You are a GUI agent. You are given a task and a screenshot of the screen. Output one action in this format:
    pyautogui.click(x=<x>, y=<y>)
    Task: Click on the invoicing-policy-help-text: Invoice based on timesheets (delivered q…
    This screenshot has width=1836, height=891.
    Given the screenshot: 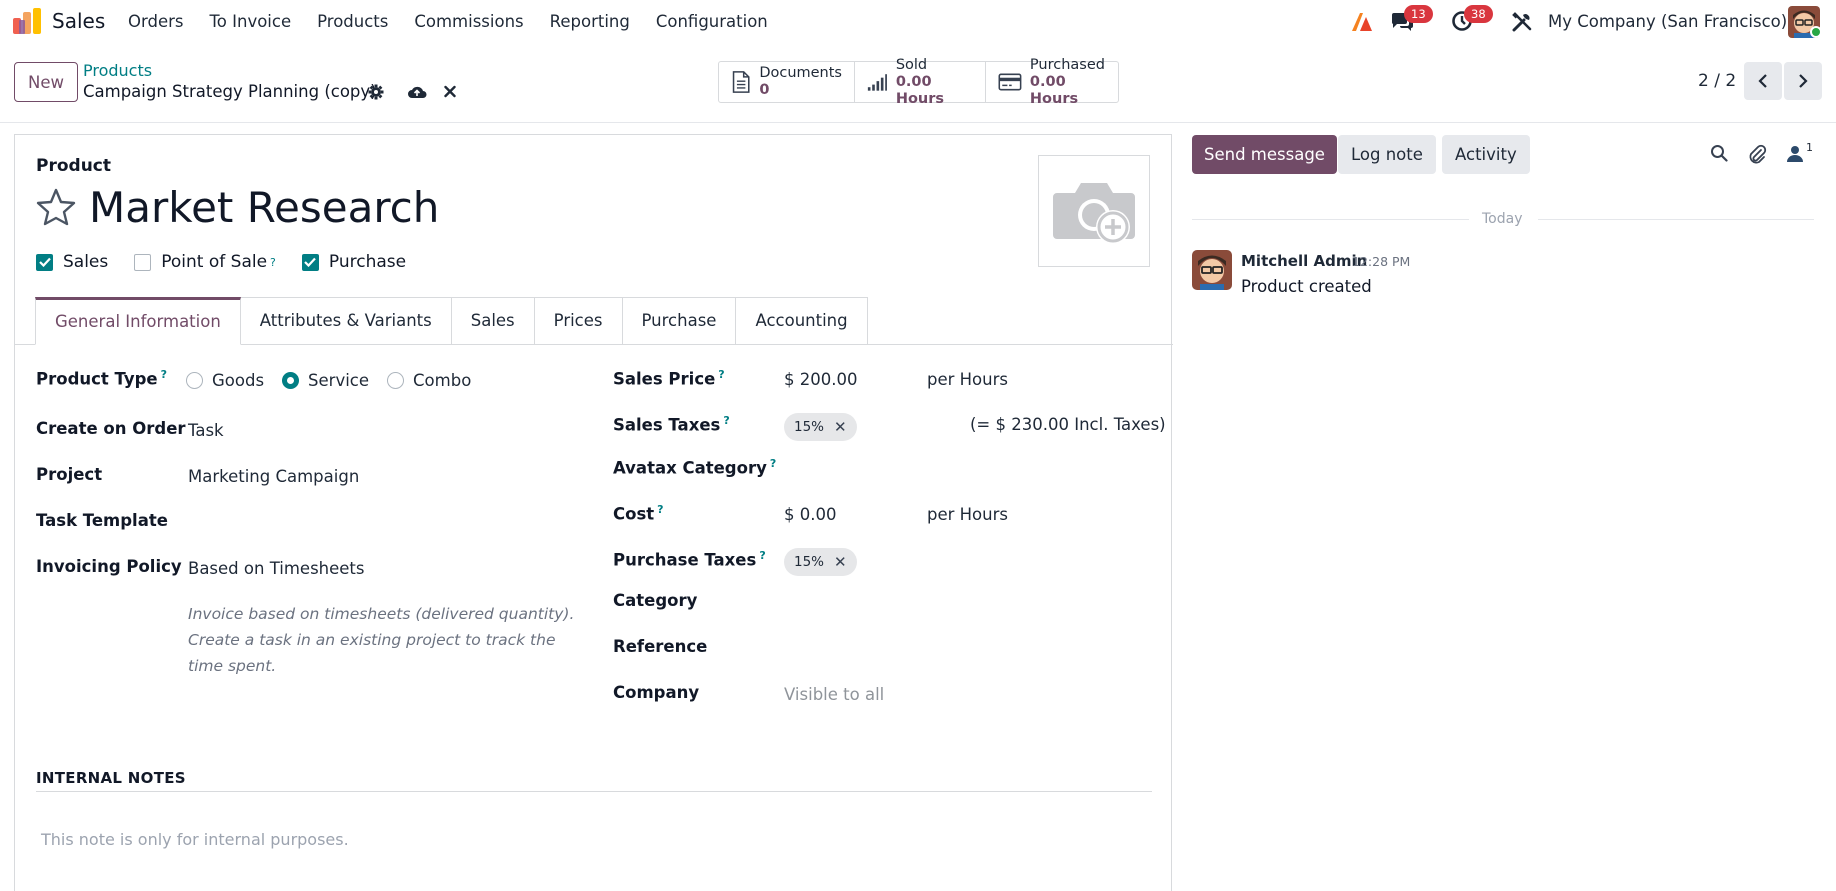 What is the action you would take?
    pyautogui.click(x=388, y=640)
    